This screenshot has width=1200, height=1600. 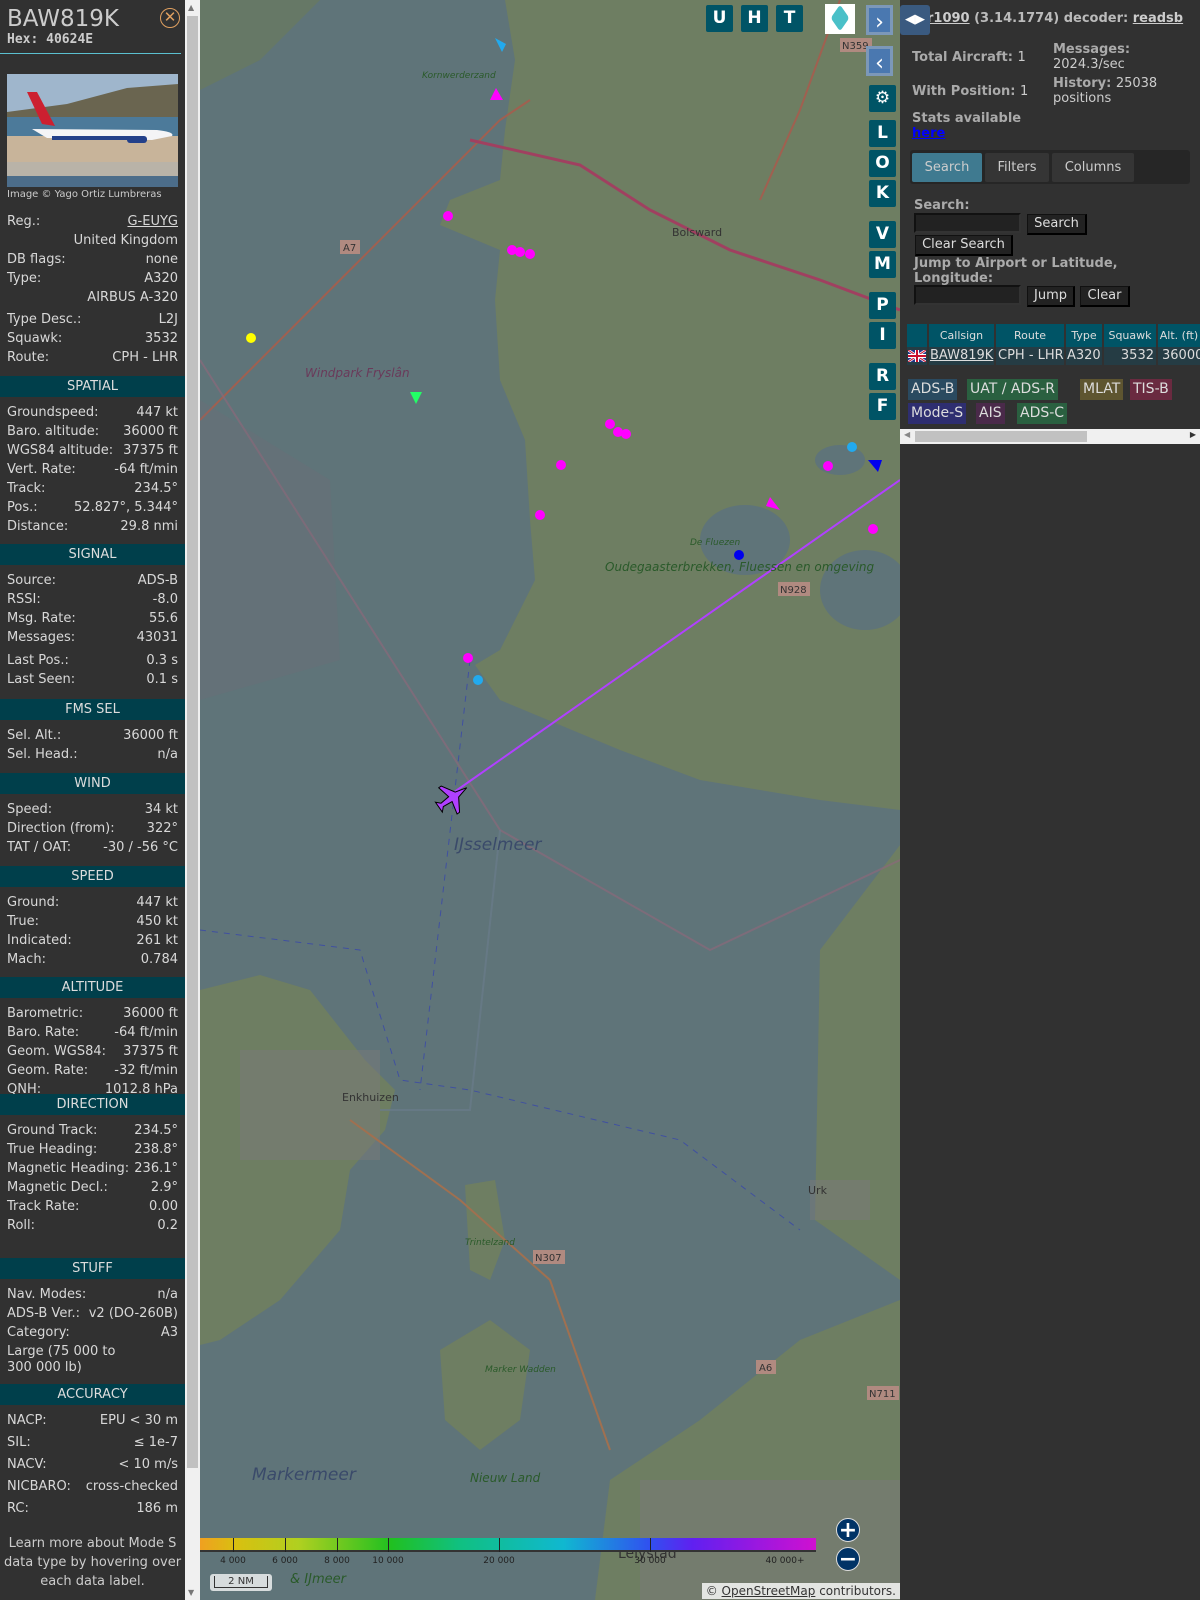 What do you see at coordinates (1102, 389) in the screenshot?
I see `legend-mlat: MLAT` at bounding box center [1102, 389].